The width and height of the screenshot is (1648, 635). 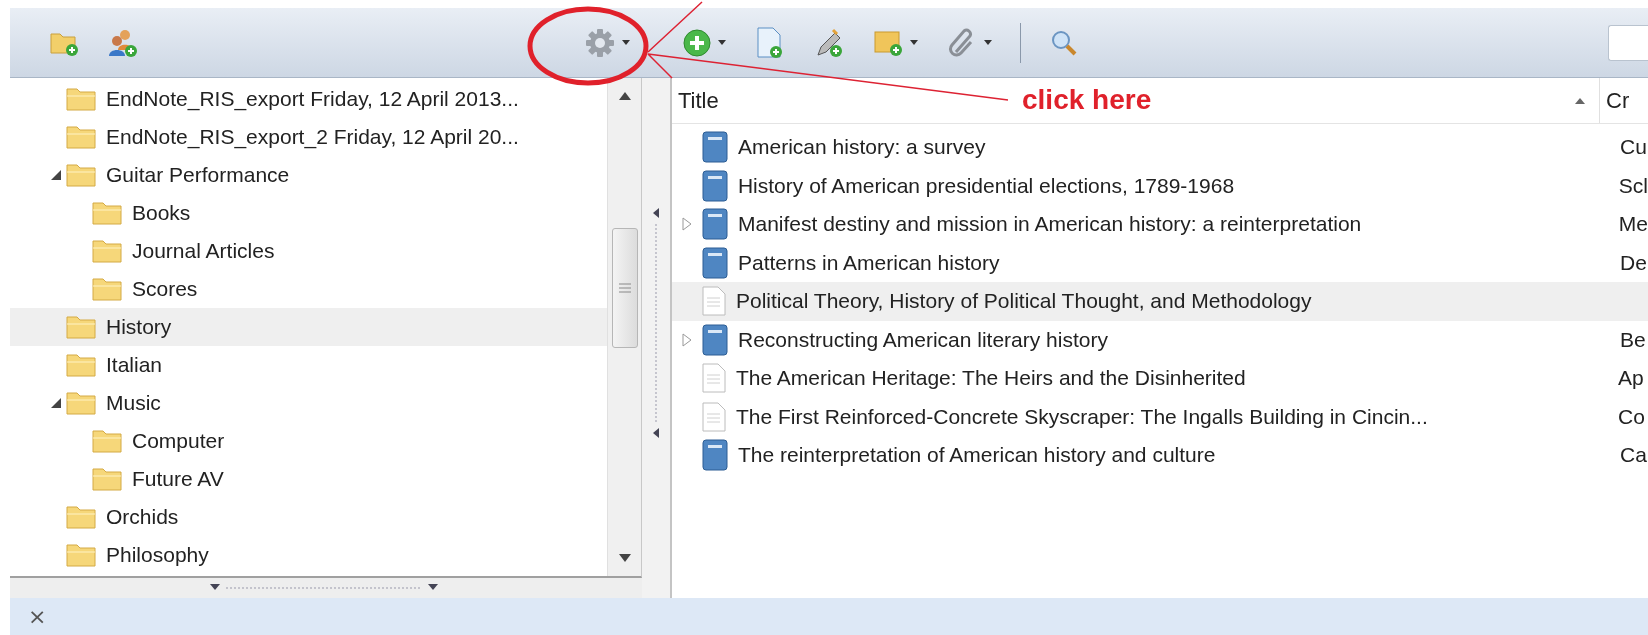 What do you see at coordinates (977, 455) in the screenshot?
I see `title-cell-text: The reinterpretation of American history and culture` at bounding box center [977, 455].